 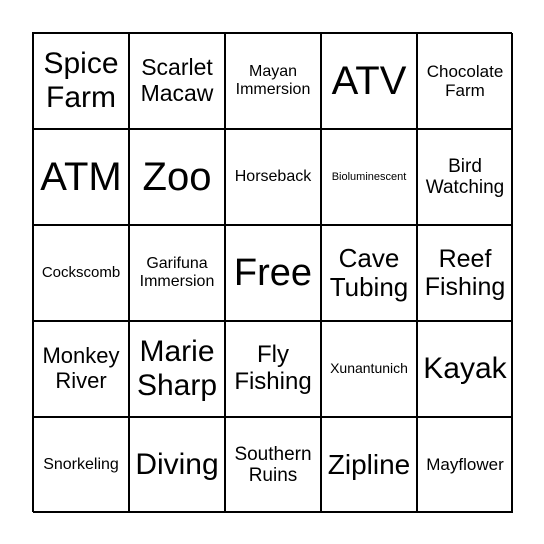 I want to click on bingo-cell: Snorkeling, so click(x=81, y=465).